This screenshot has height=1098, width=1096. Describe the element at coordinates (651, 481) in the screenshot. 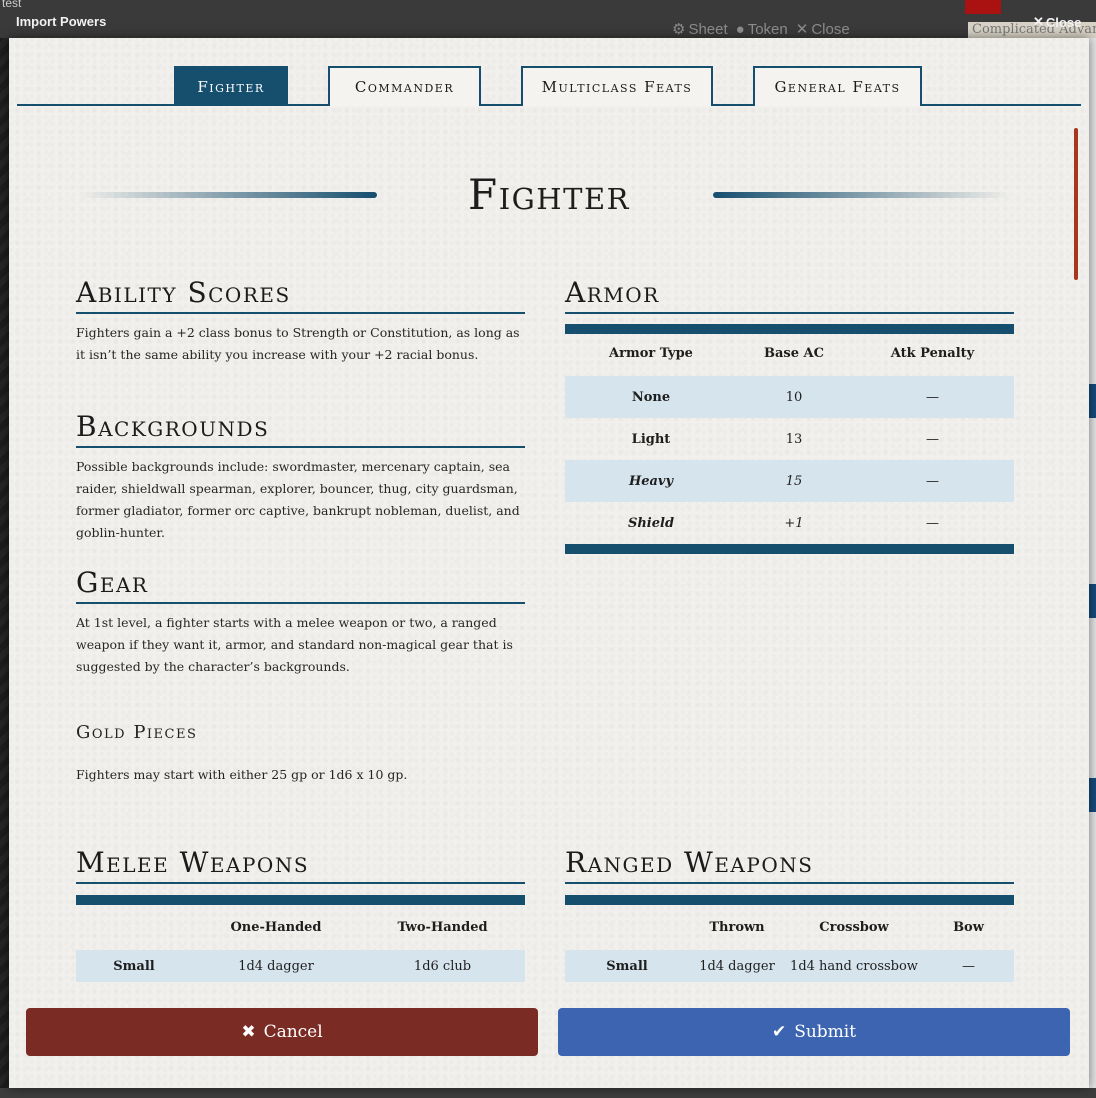

I see `table-cell: Heavy` at that location.